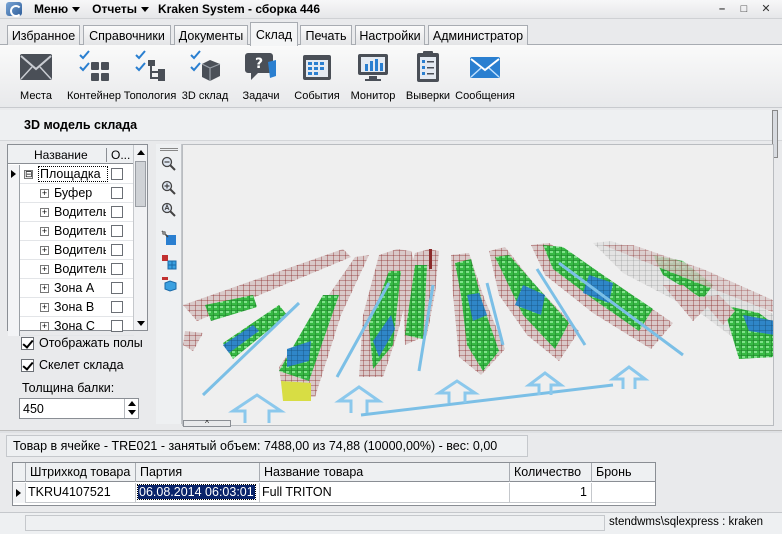 This screenshot has width=782, height=534. I want to click on skeleton-checkbox, so click(27, 365).